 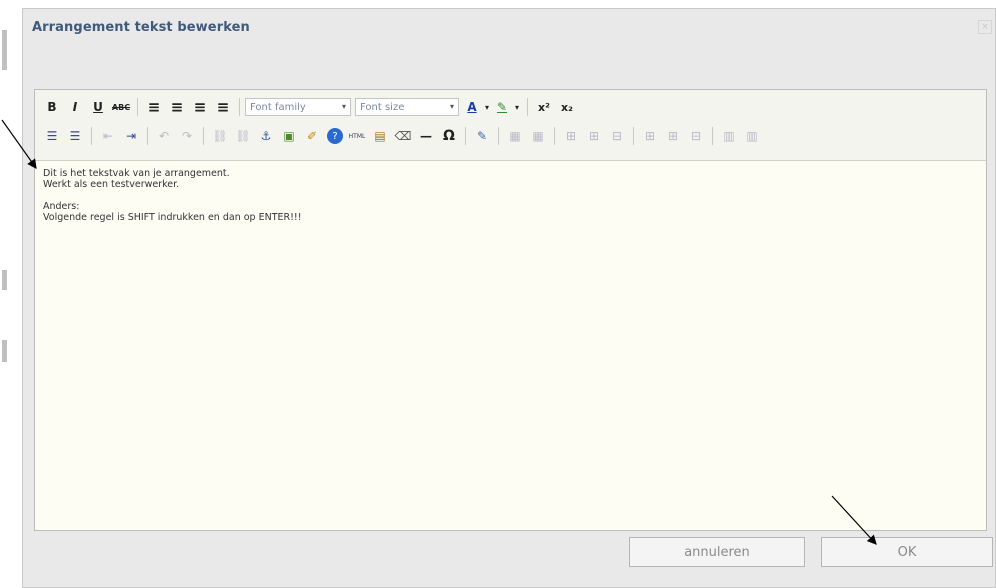 I want to click on pointer-arrow-ok, so click(x=854, y=520).